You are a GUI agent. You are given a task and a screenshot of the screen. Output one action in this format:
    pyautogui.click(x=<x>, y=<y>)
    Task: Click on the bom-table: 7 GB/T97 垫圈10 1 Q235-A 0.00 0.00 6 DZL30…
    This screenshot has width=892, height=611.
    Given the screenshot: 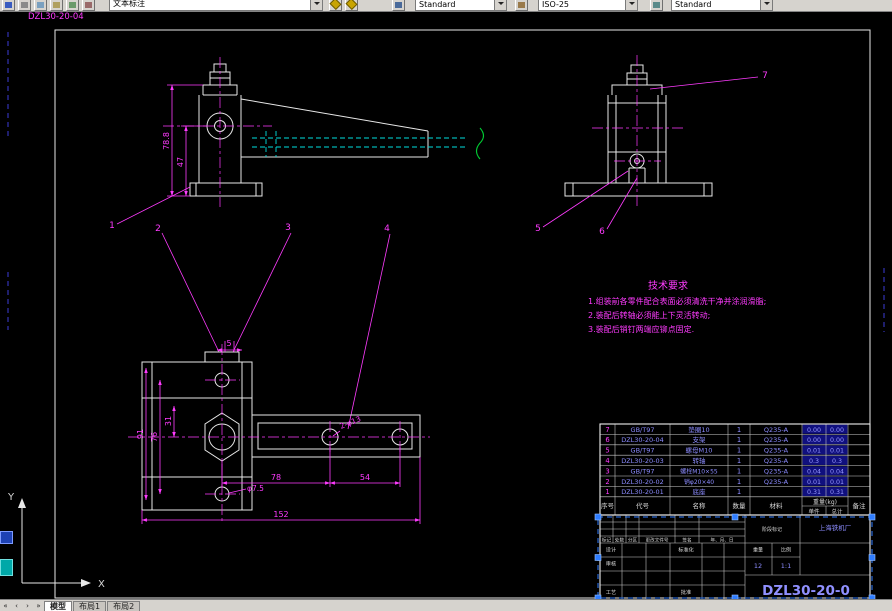 What is the action you would take?
    pyautogui.click(x=735, y=469)
    